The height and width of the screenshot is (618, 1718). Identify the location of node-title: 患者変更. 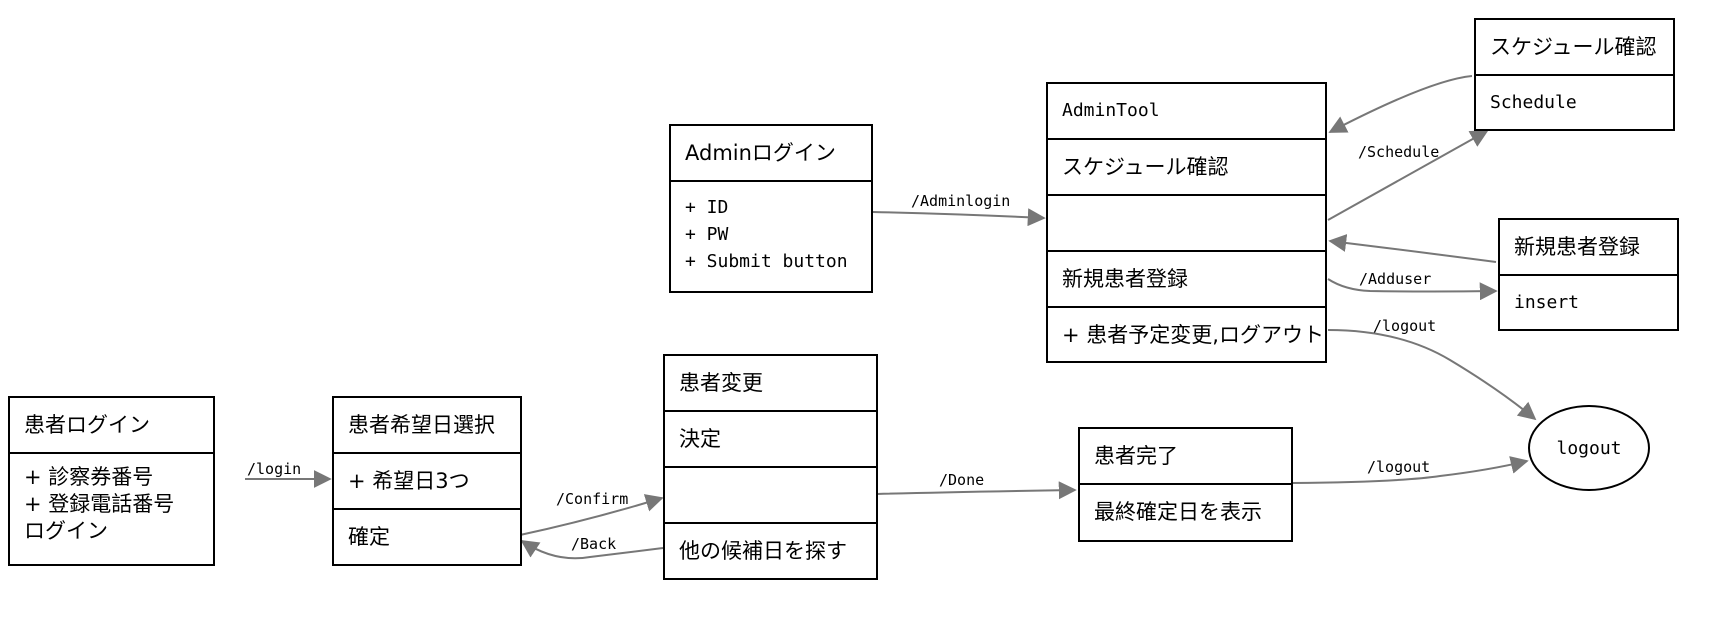
(770, 384).